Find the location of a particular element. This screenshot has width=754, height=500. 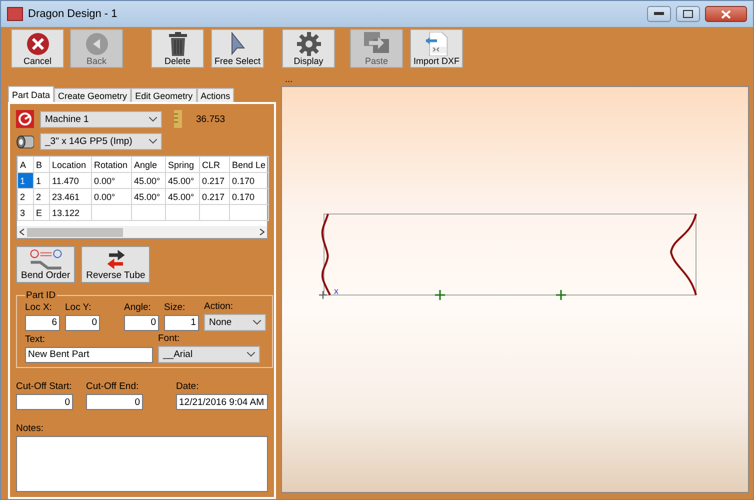

cancel-icon is located at coordinates (38, 44).